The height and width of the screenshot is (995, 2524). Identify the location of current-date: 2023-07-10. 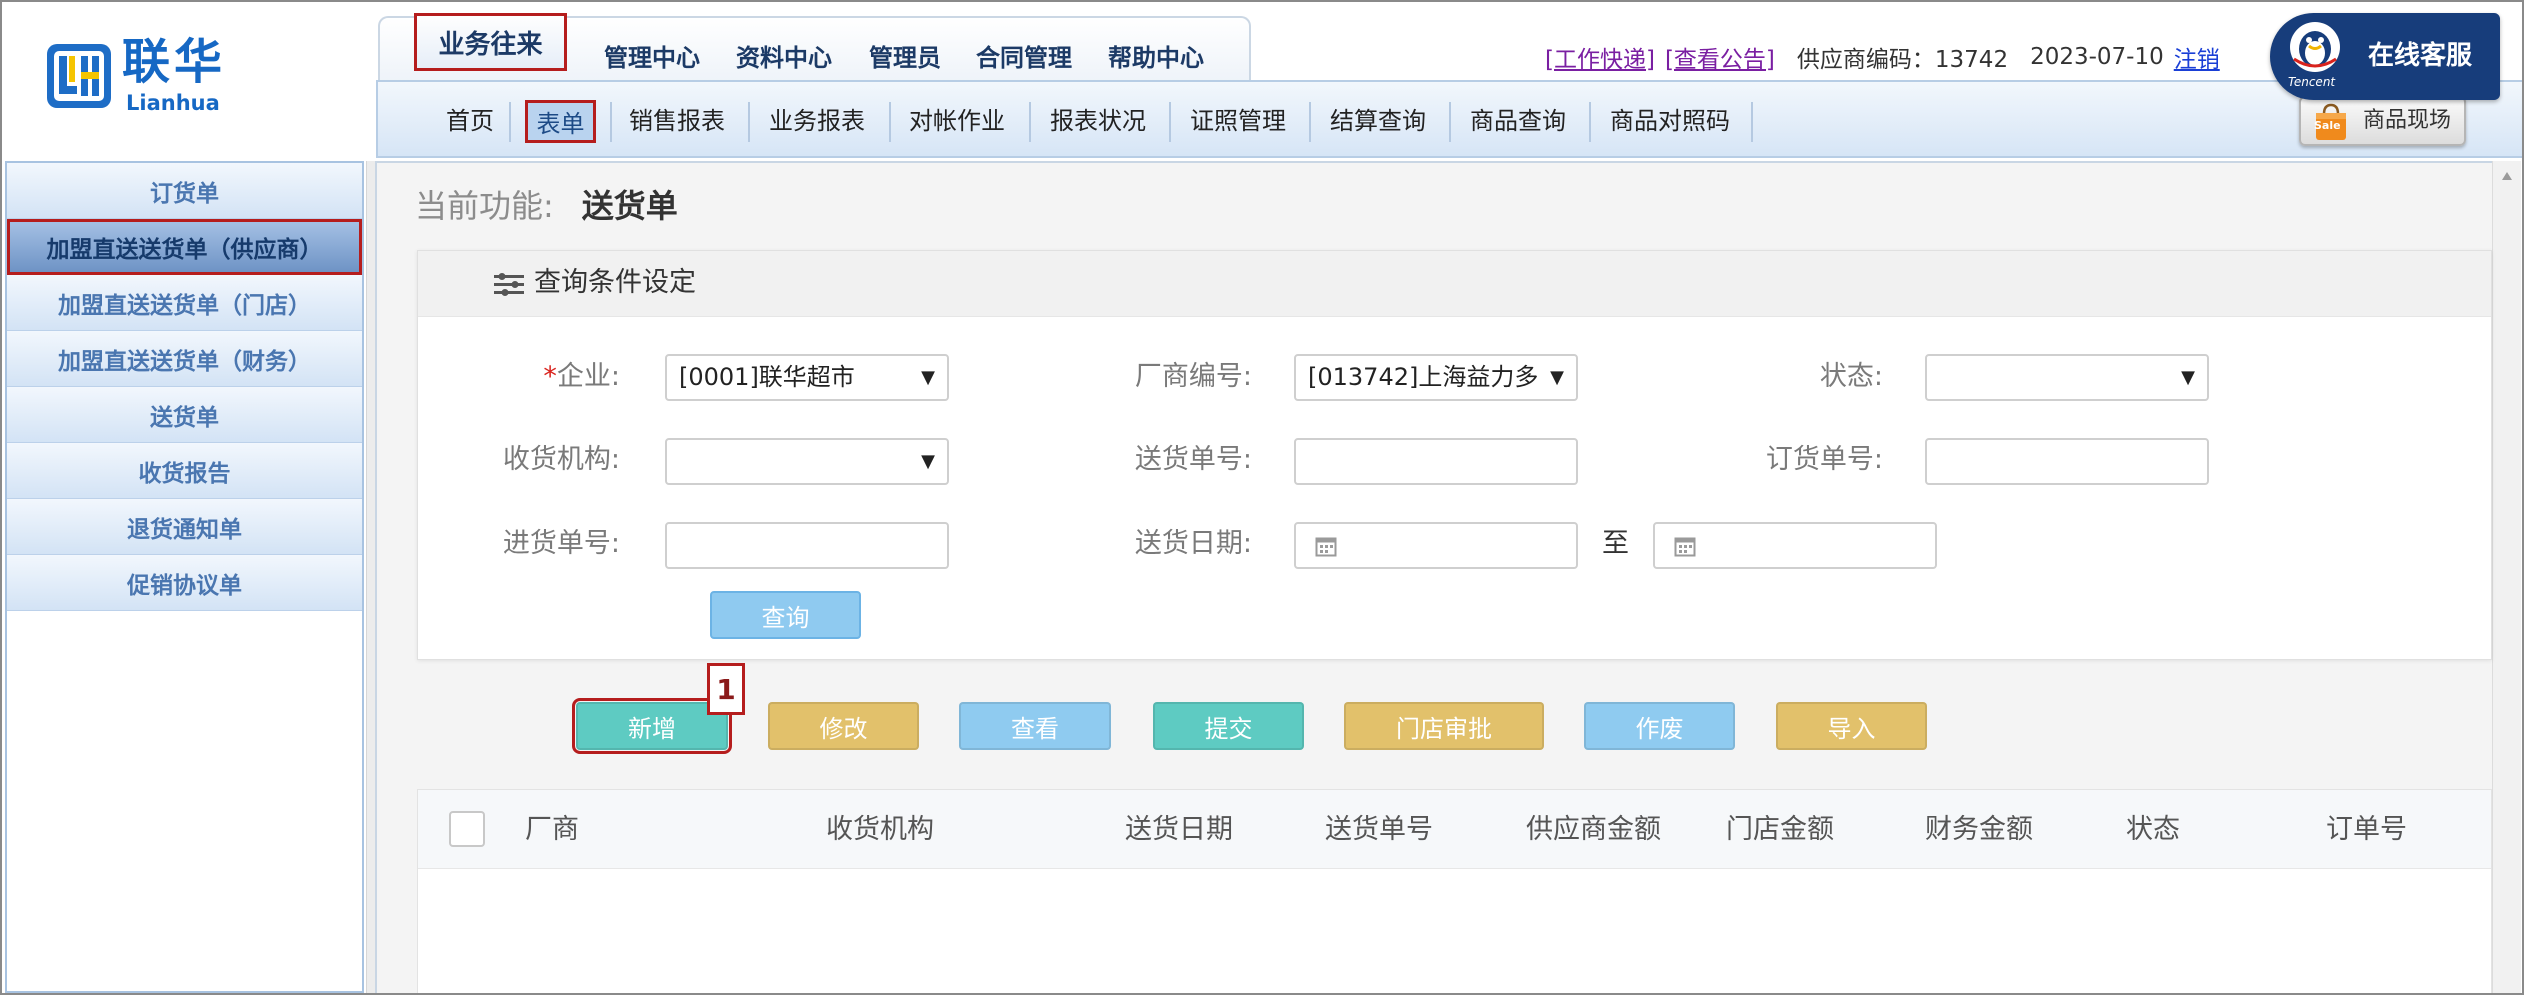
(2097, 57).